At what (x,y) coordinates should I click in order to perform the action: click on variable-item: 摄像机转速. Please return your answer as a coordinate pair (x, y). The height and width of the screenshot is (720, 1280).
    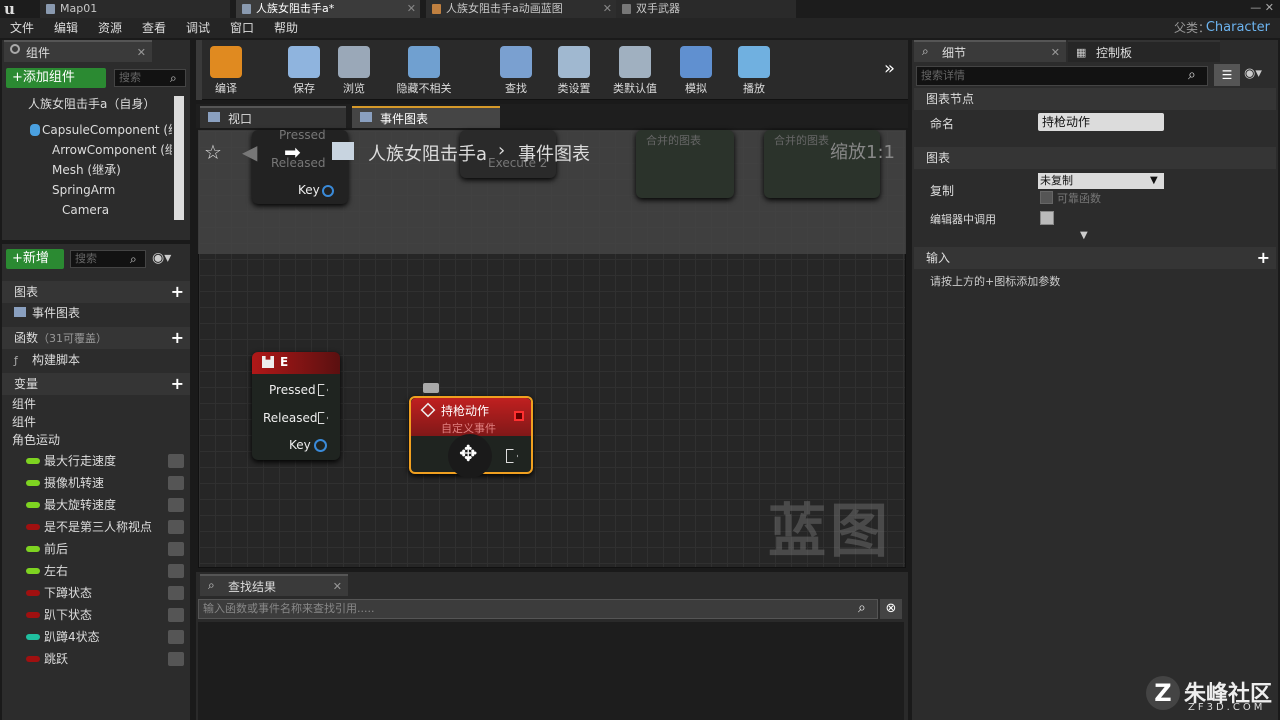
    Looking at the image, I should click on (96, 483).